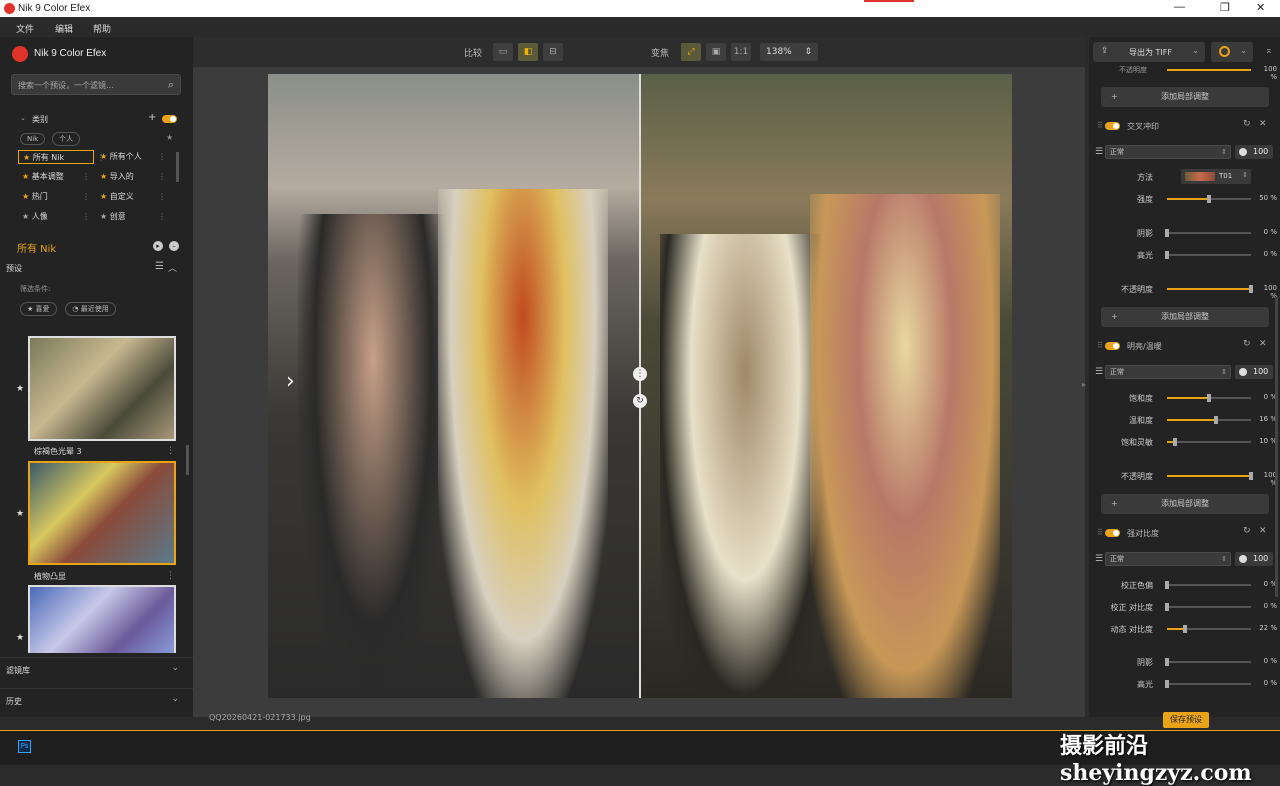  I want to click on fit-view-button: ⤢, so click(691, 52).